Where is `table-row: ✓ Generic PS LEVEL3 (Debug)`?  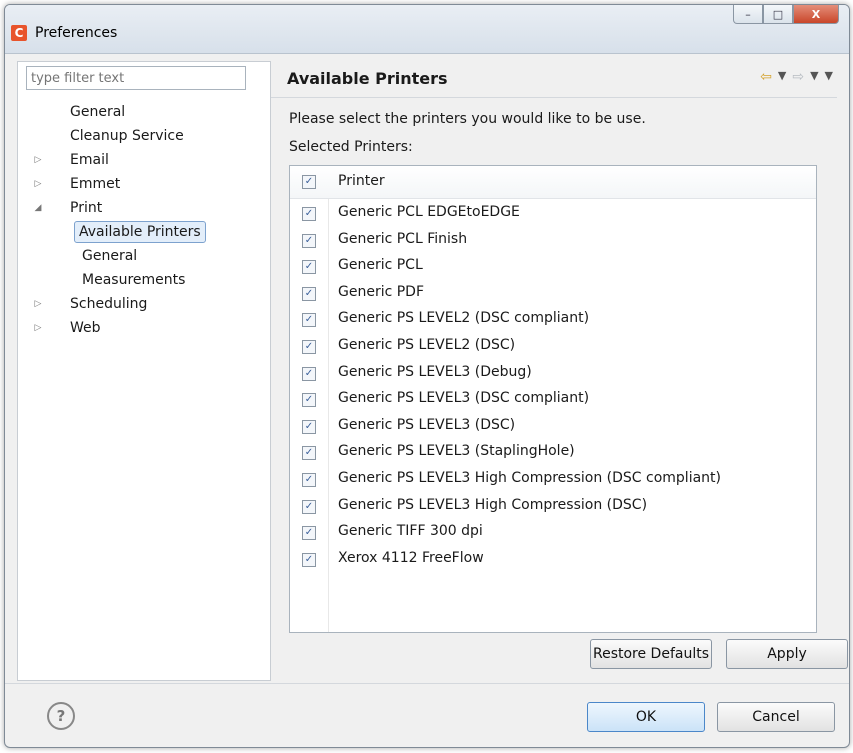 table-row: ✓ Generic PS LEVEL3 (Debug) is located at coordinates (553, 373).